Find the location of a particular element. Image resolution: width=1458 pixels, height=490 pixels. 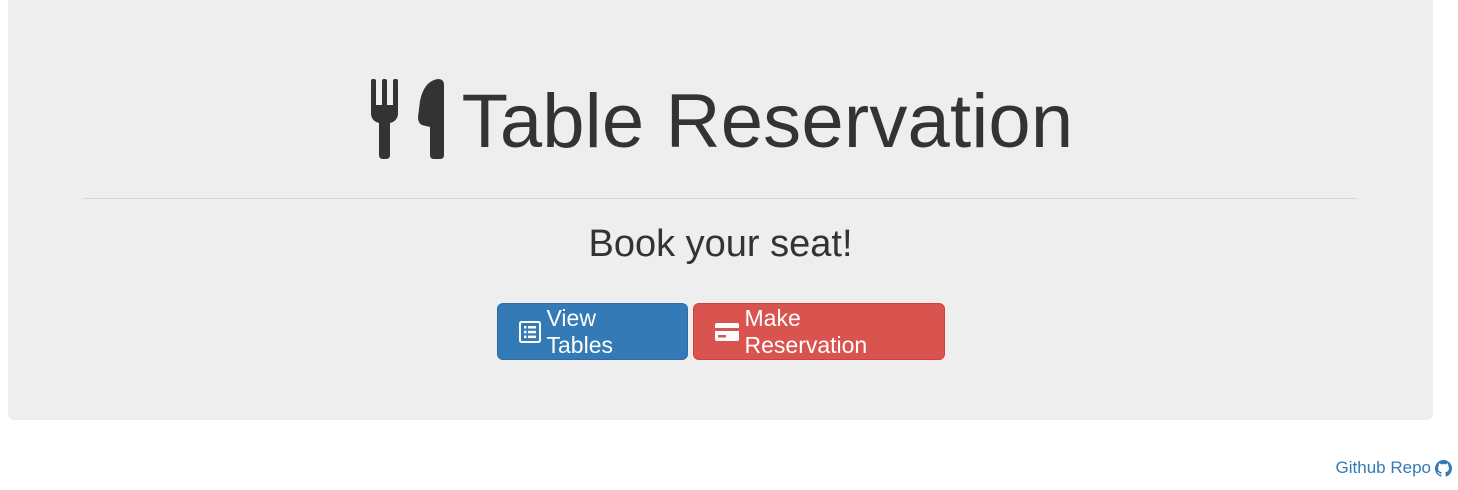

divider is located at coordinates (720, 198).